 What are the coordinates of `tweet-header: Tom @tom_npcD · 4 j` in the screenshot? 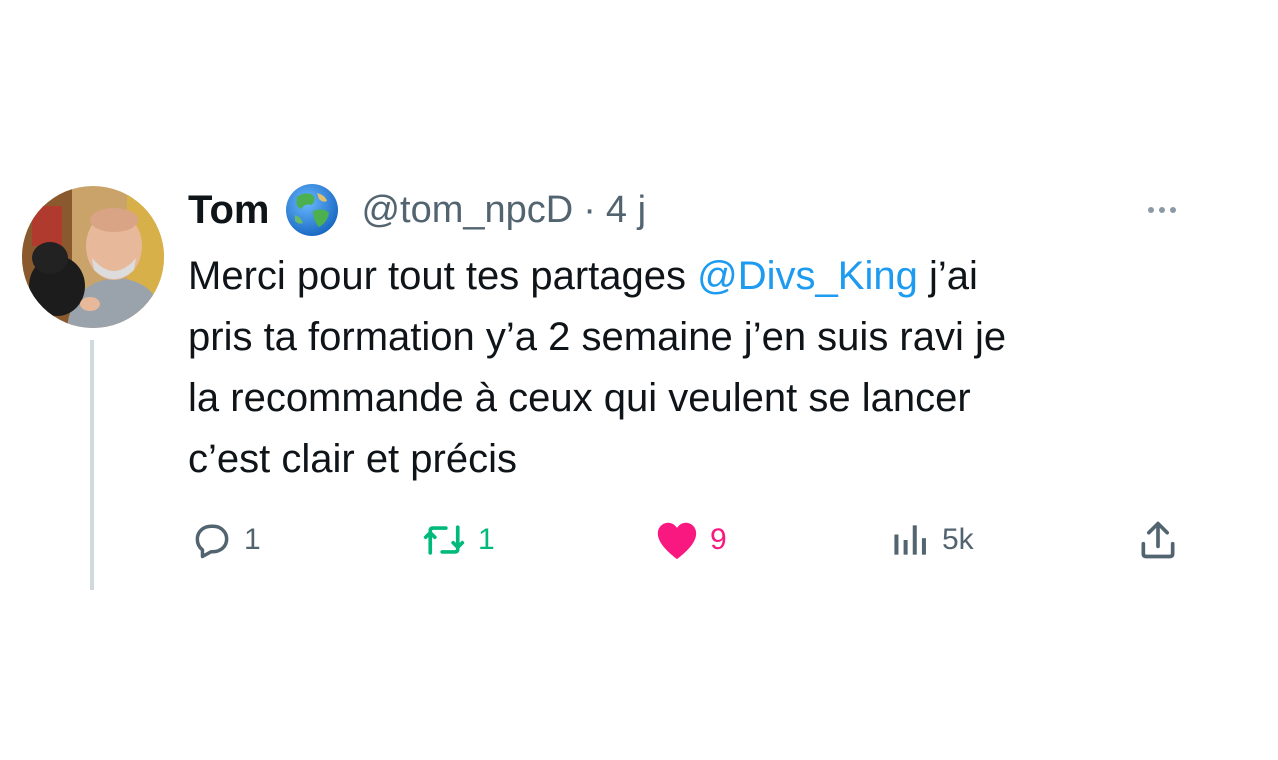 It's located at (417, 210).